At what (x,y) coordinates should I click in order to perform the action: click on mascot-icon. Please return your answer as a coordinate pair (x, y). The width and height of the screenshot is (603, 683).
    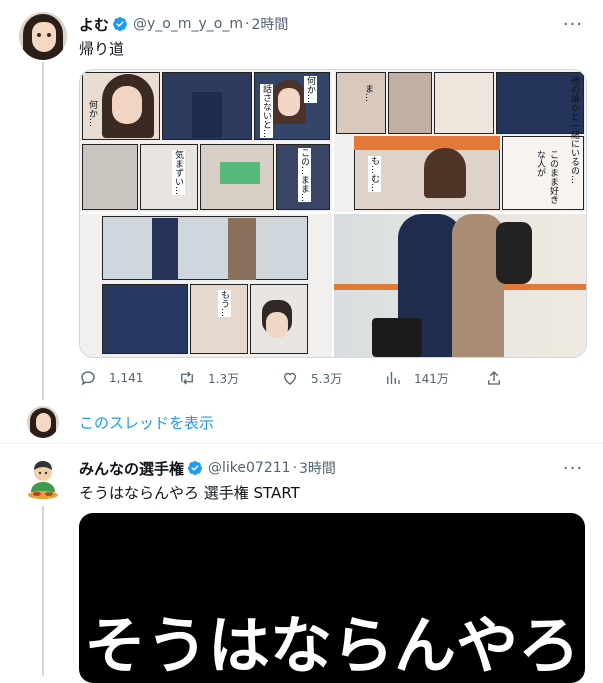
    Looking at the image, I should click on (43, 480).